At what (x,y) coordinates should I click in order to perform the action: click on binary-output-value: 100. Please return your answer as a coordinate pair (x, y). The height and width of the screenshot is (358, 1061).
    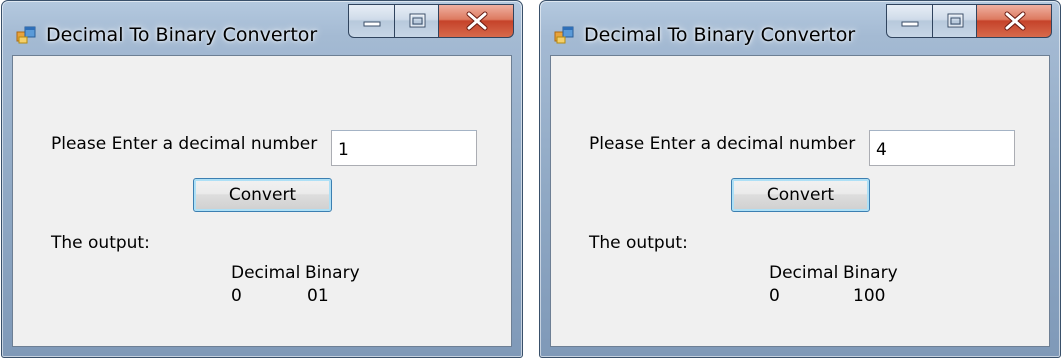
    Looking at the image, I should click on (869, 296).